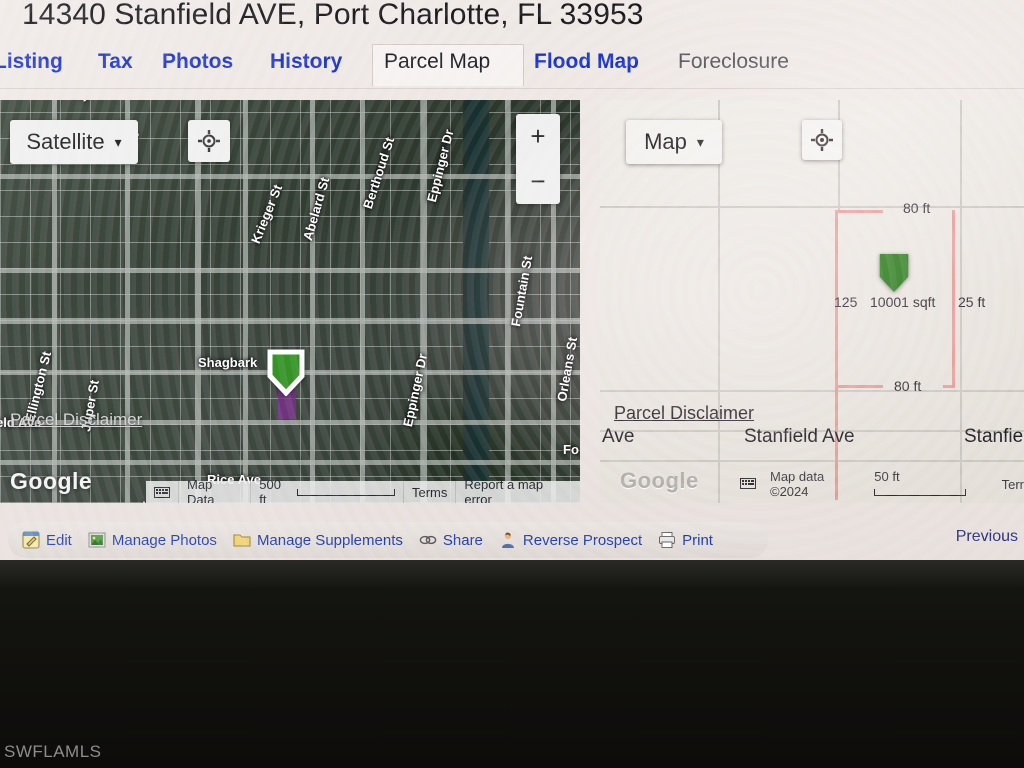 The width and height of the screenshot is (1024, 768). I want to click on share-label: Share, so click(462, 540).